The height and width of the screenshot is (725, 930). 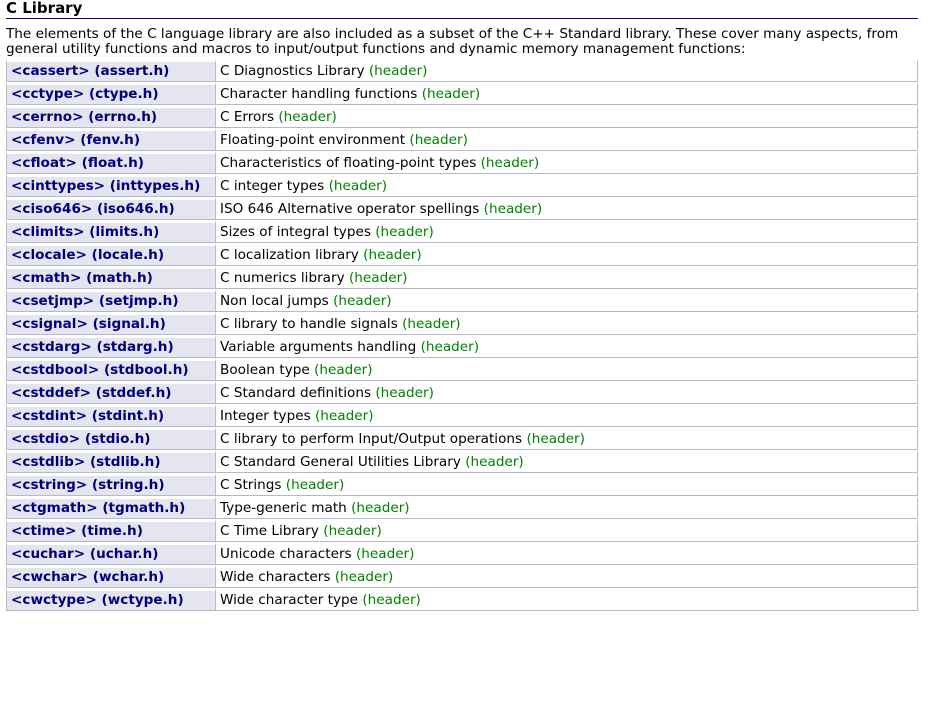 I want to click on header-link: <cstdlib> (stdlib.h), so click(x=86, y=462).